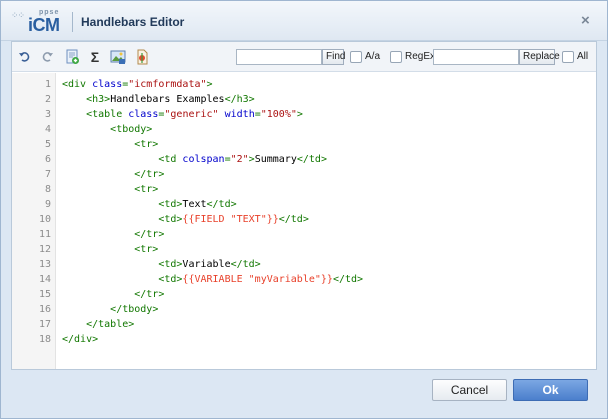  What do you see at coordinates (167, 99) in the screenshot?
I see `code-token: Handlebars Examples` at bounding box center [167, 99].